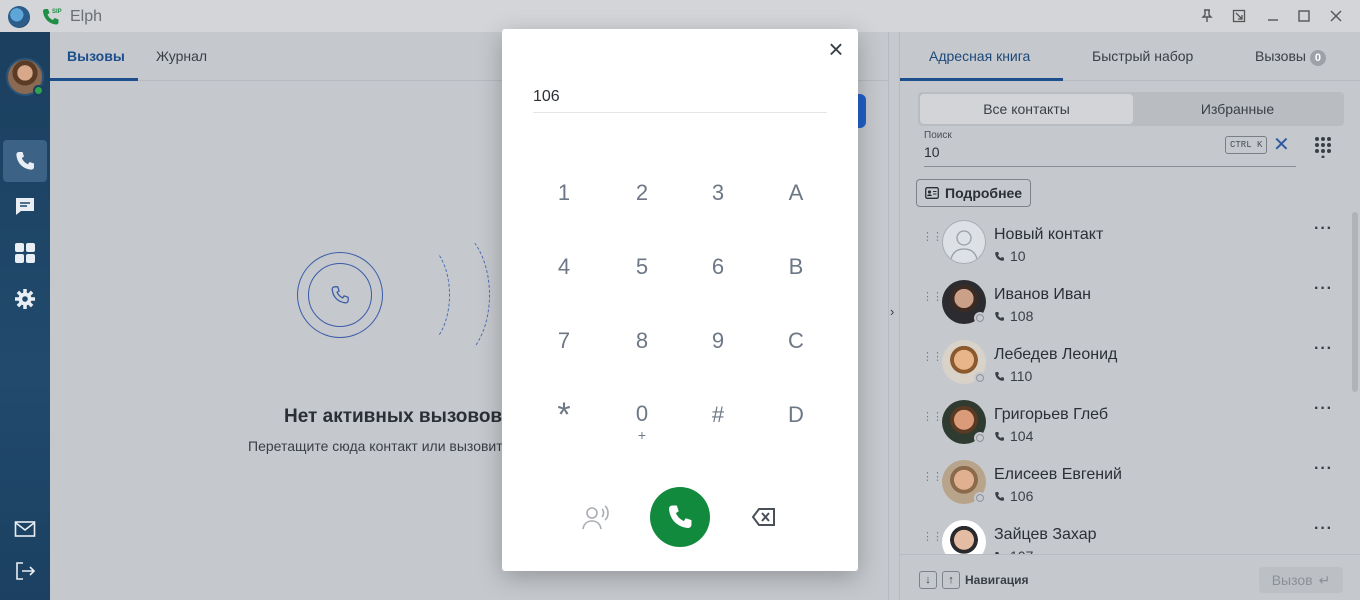 This screenshot has height=600, width=1360. Describe the element at coordinates (964, 537) in the screenshot. I see `contact-avatar` at that location.